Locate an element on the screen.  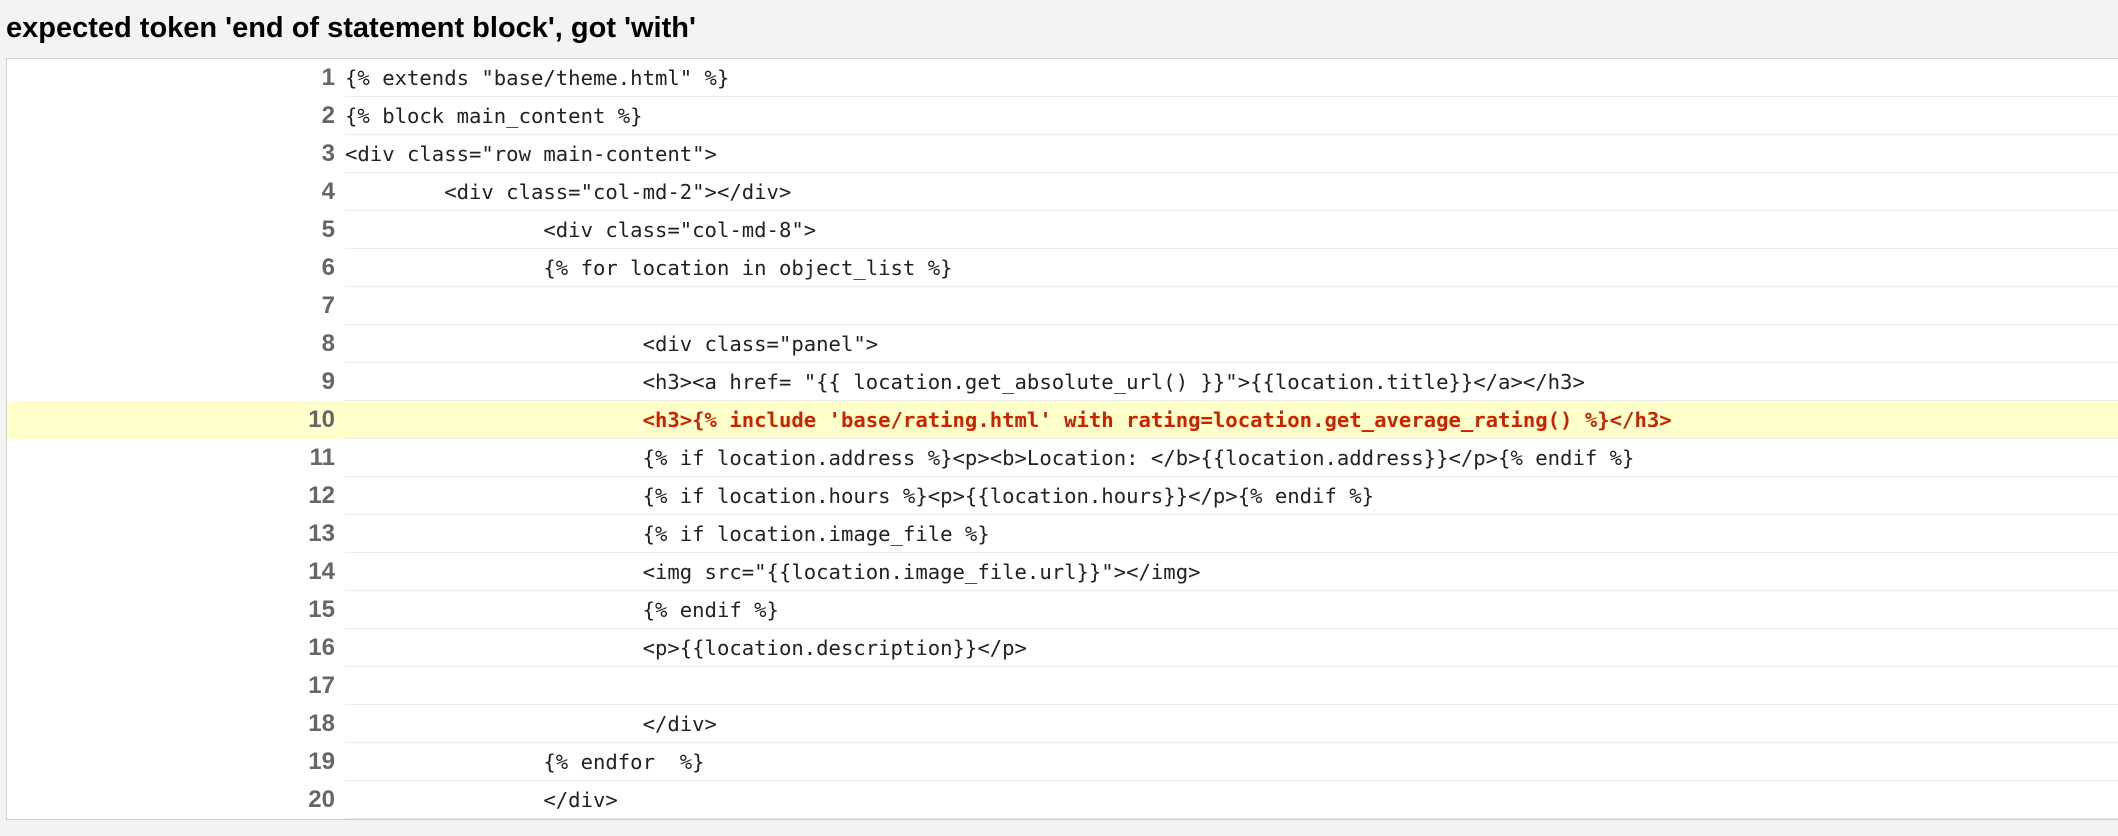
line-number: 17 is located at coordinates (321, 685).